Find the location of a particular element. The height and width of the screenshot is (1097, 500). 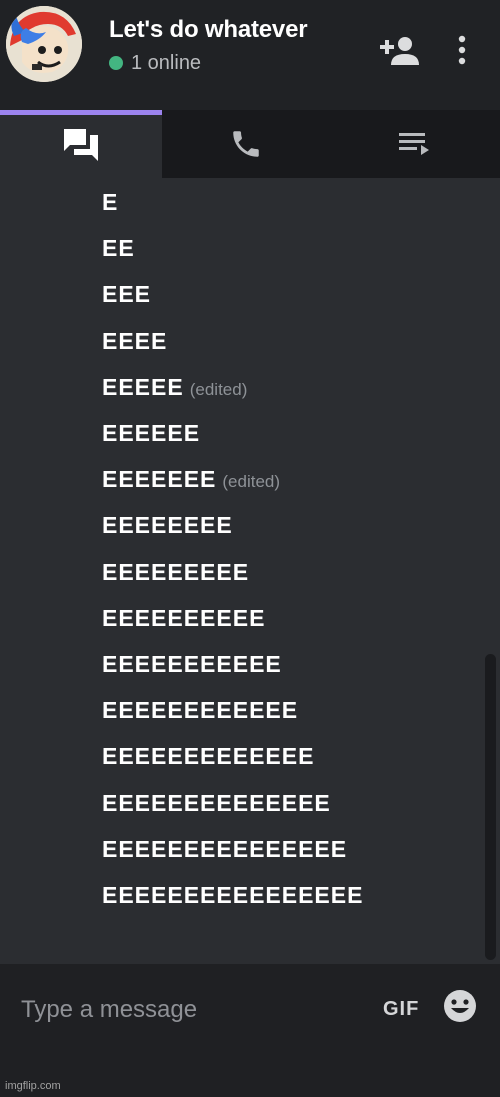

phone-icon is located at coordinates (246, 144).